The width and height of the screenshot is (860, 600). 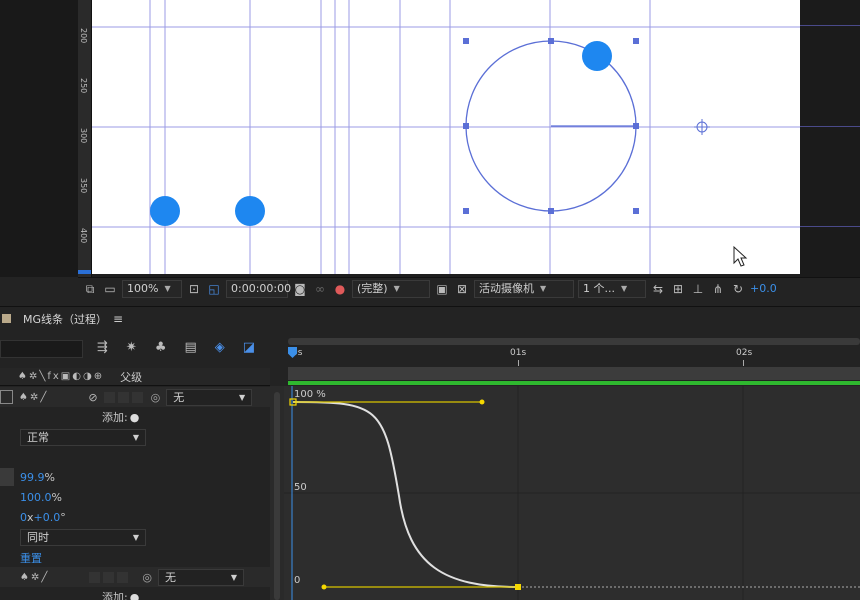 What do you see at coordinates (214, 289) in the screenshot?
I see `region-of-interest-icon: ◱` at bounding box center [214, 289].